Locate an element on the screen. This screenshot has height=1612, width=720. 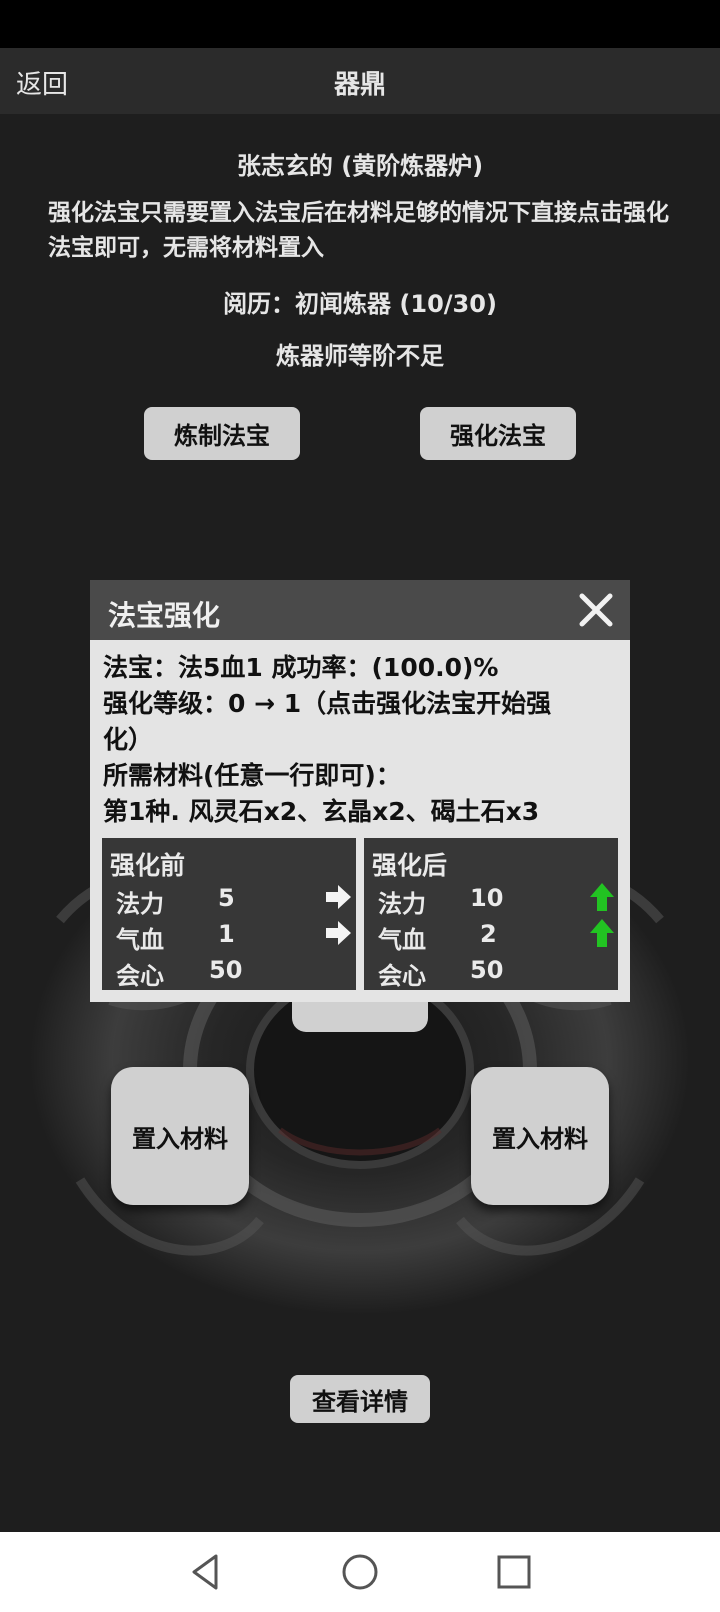
system-nav-bar is located at coordinates (360, 1572).